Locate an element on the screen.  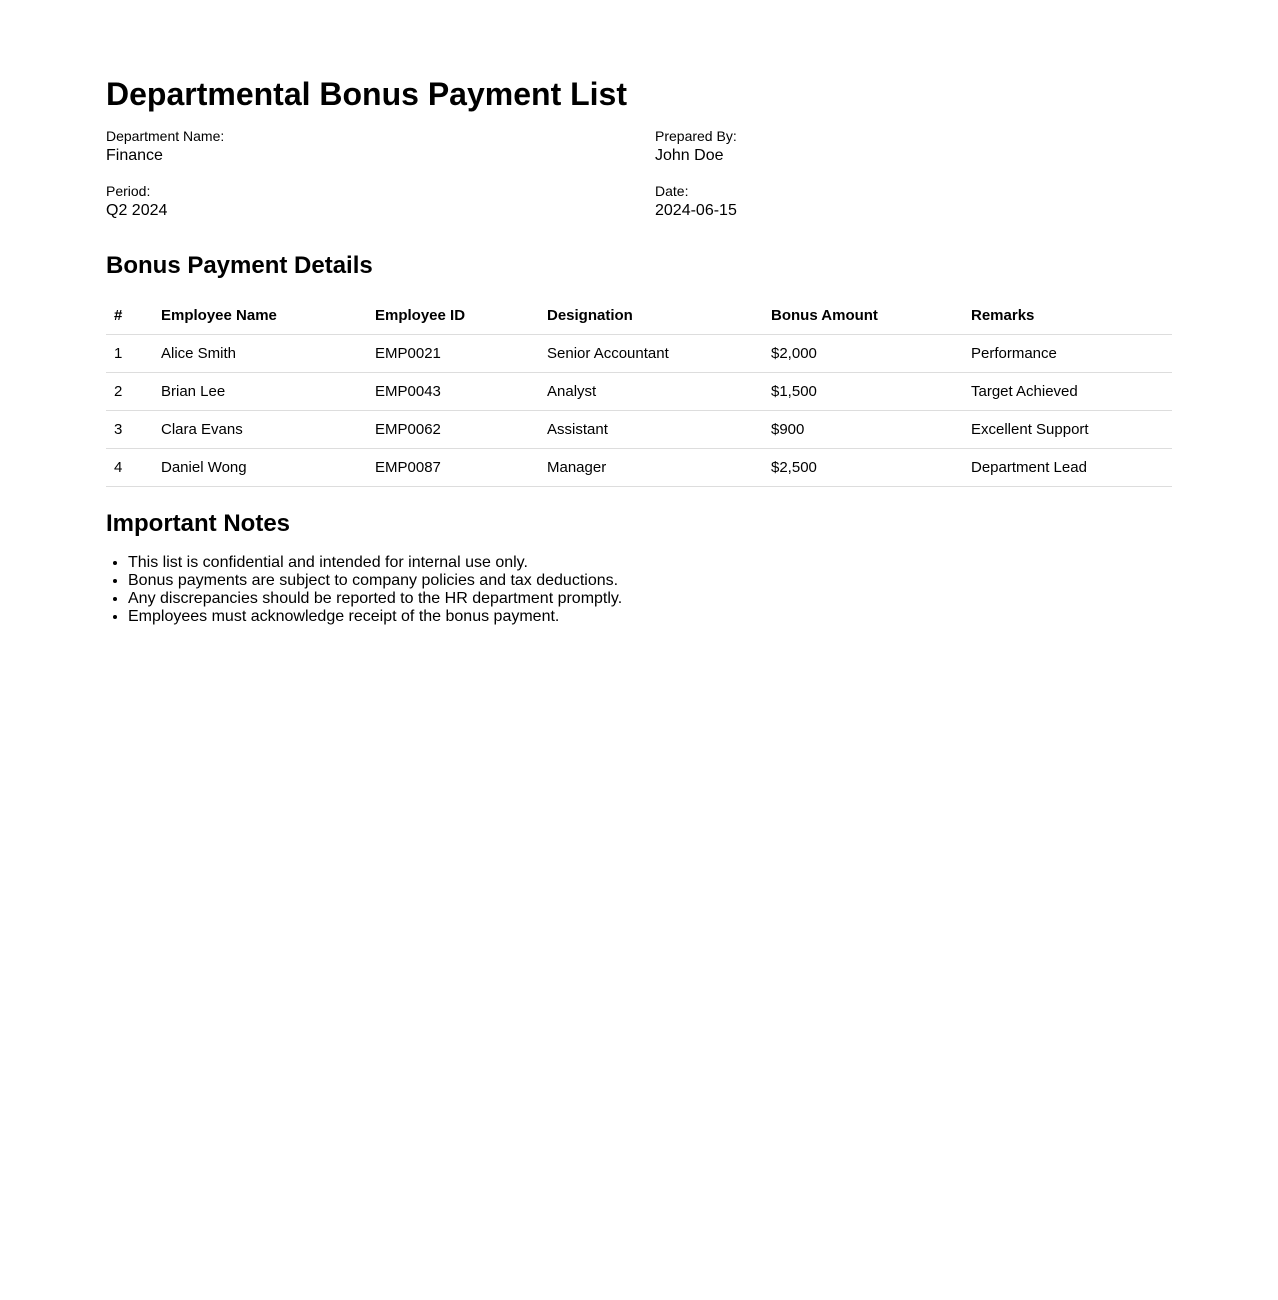
date-label: Date: is located at coordinates (672, 191).